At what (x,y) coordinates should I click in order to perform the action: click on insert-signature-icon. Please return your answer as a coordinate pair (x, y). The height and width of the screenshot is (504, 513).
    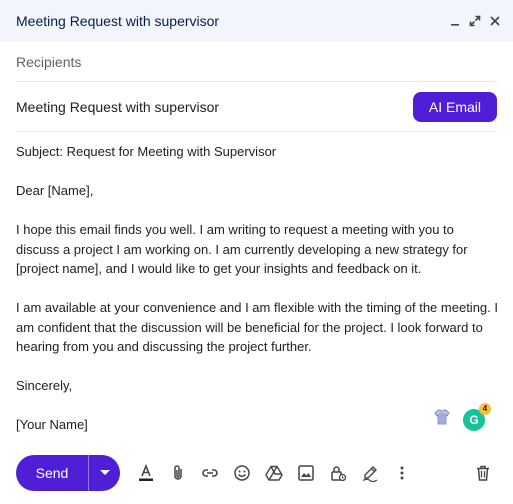
    Looking at the image, I should click on (370, 473).